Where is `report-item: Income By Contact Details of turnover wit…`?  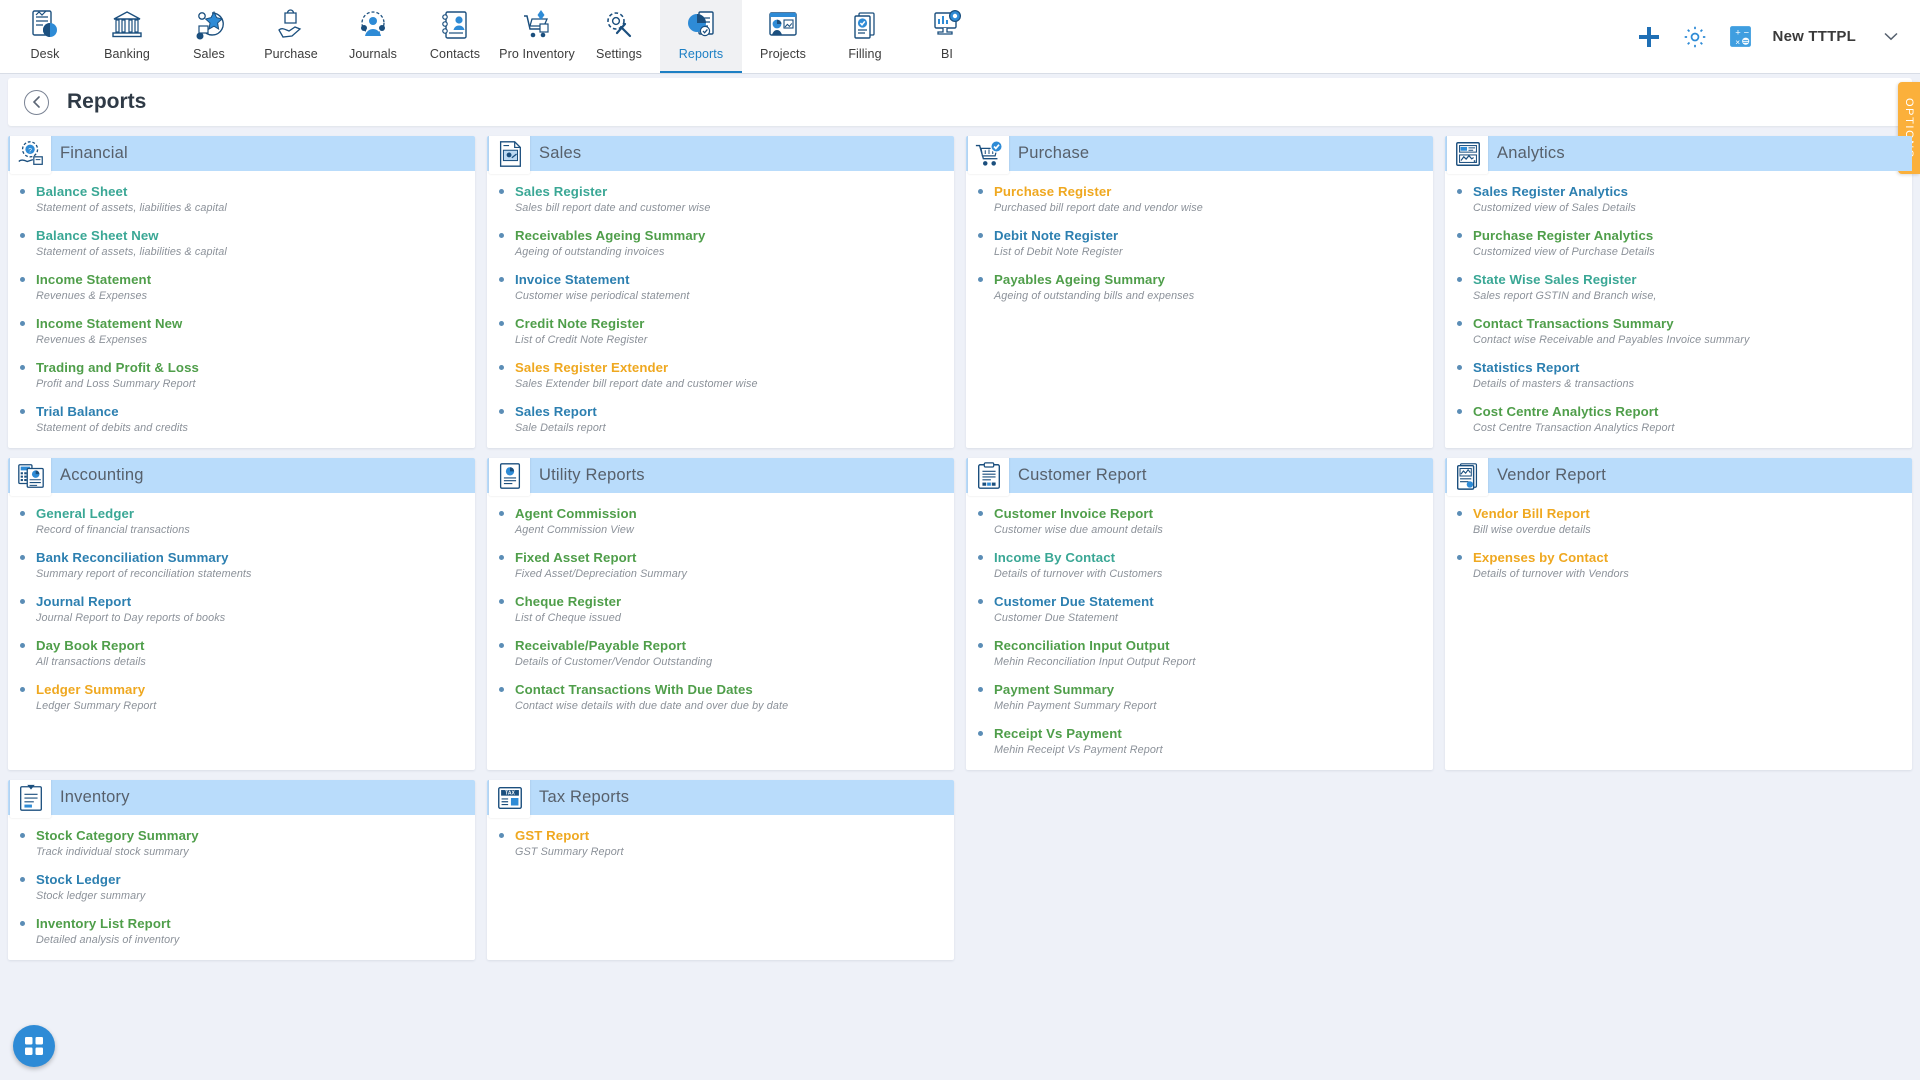
report-item: Income By Contact Details of turnover wit… is located at coordinates (1200, 564).